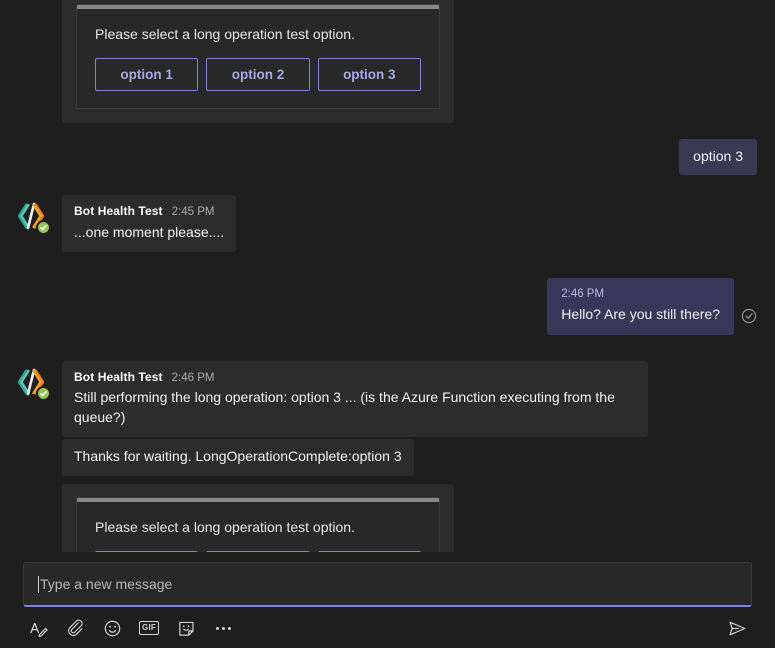 Image resolution: width=775 pixels, height=648 pixels. What do you see at coordinates (75, 628) in the screenshot?
I see `attach-icon` at bounding box center [75, 628].